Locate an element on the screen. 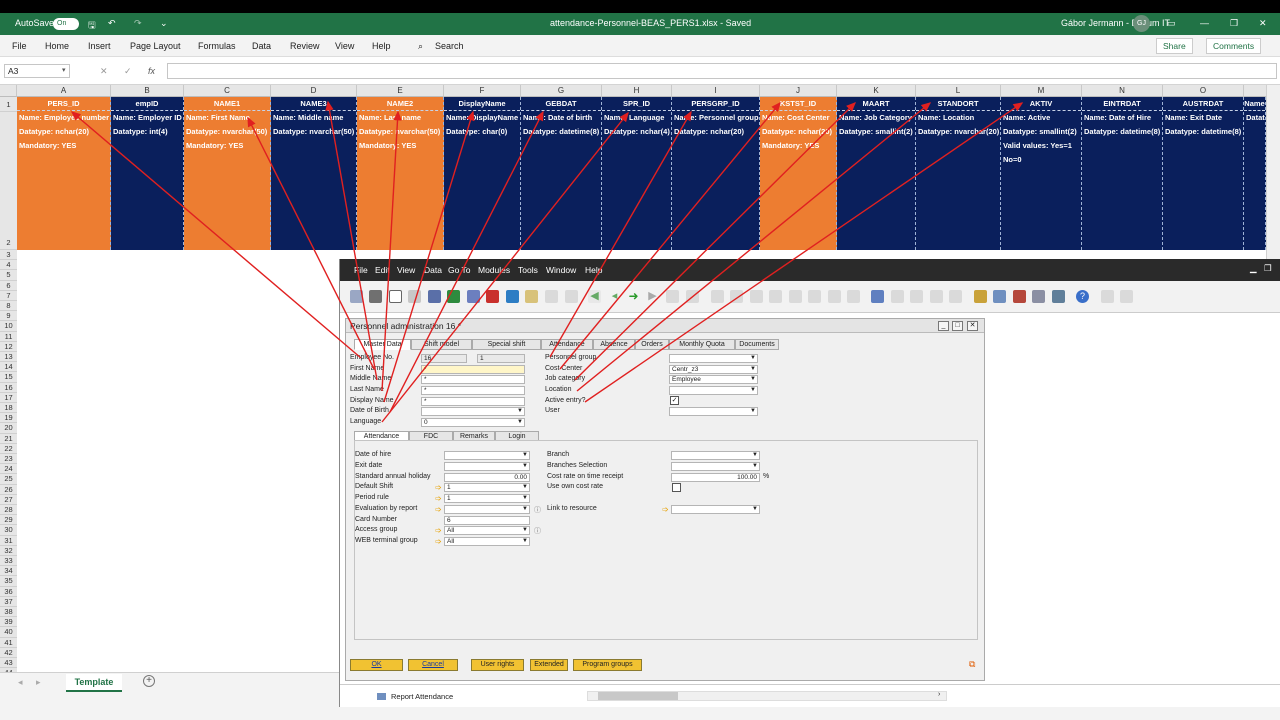  column-header: G is located at coordinates (561, 91).